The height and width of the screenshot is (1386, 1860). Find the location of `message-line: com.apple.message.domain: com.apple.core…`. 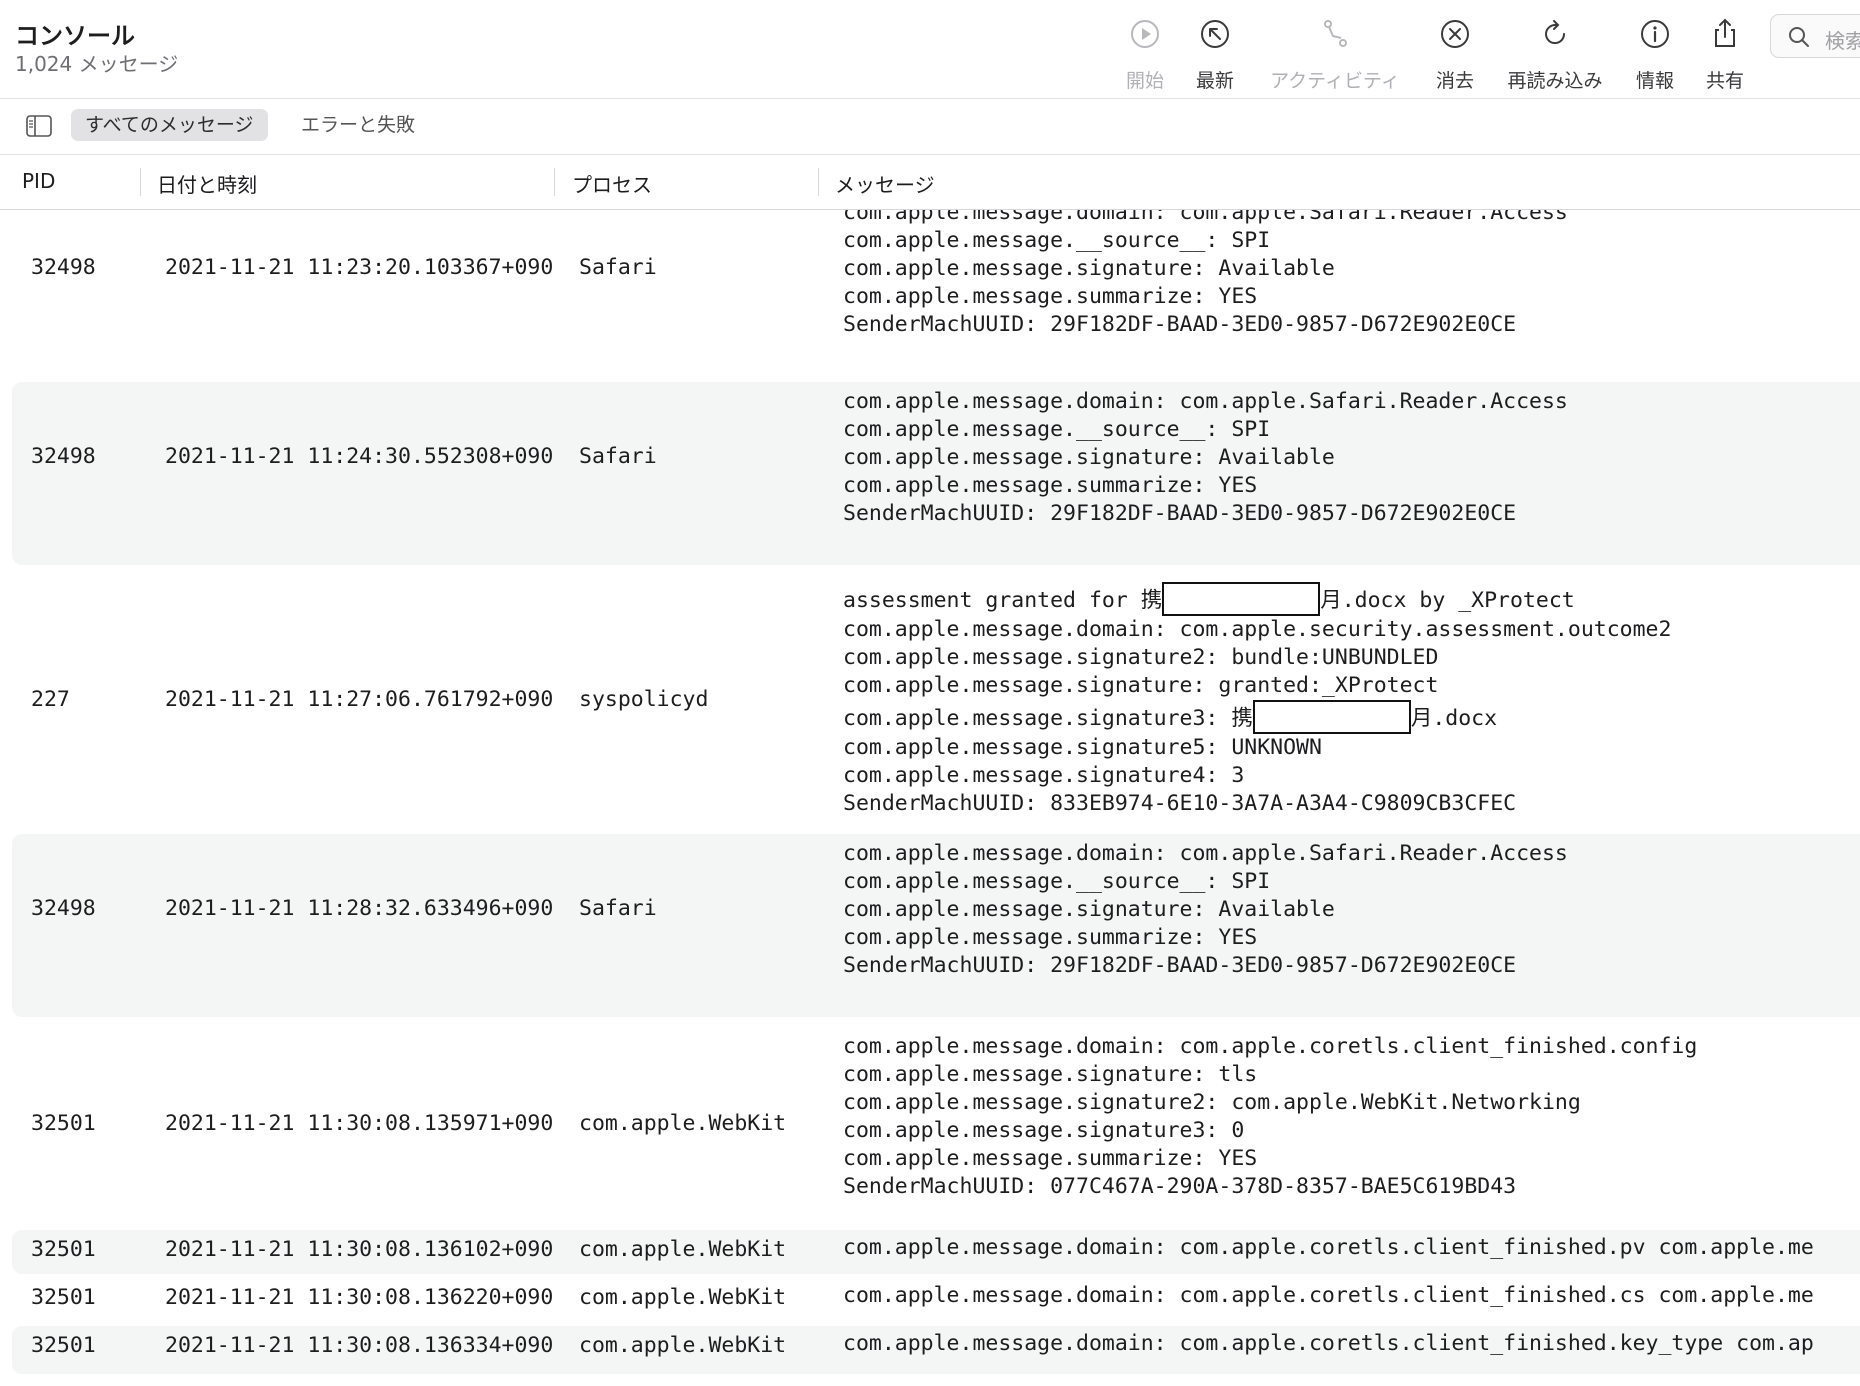

message-line: com.apple.message.domain: com.apple.core… is located at coordinates (1270, 1046).